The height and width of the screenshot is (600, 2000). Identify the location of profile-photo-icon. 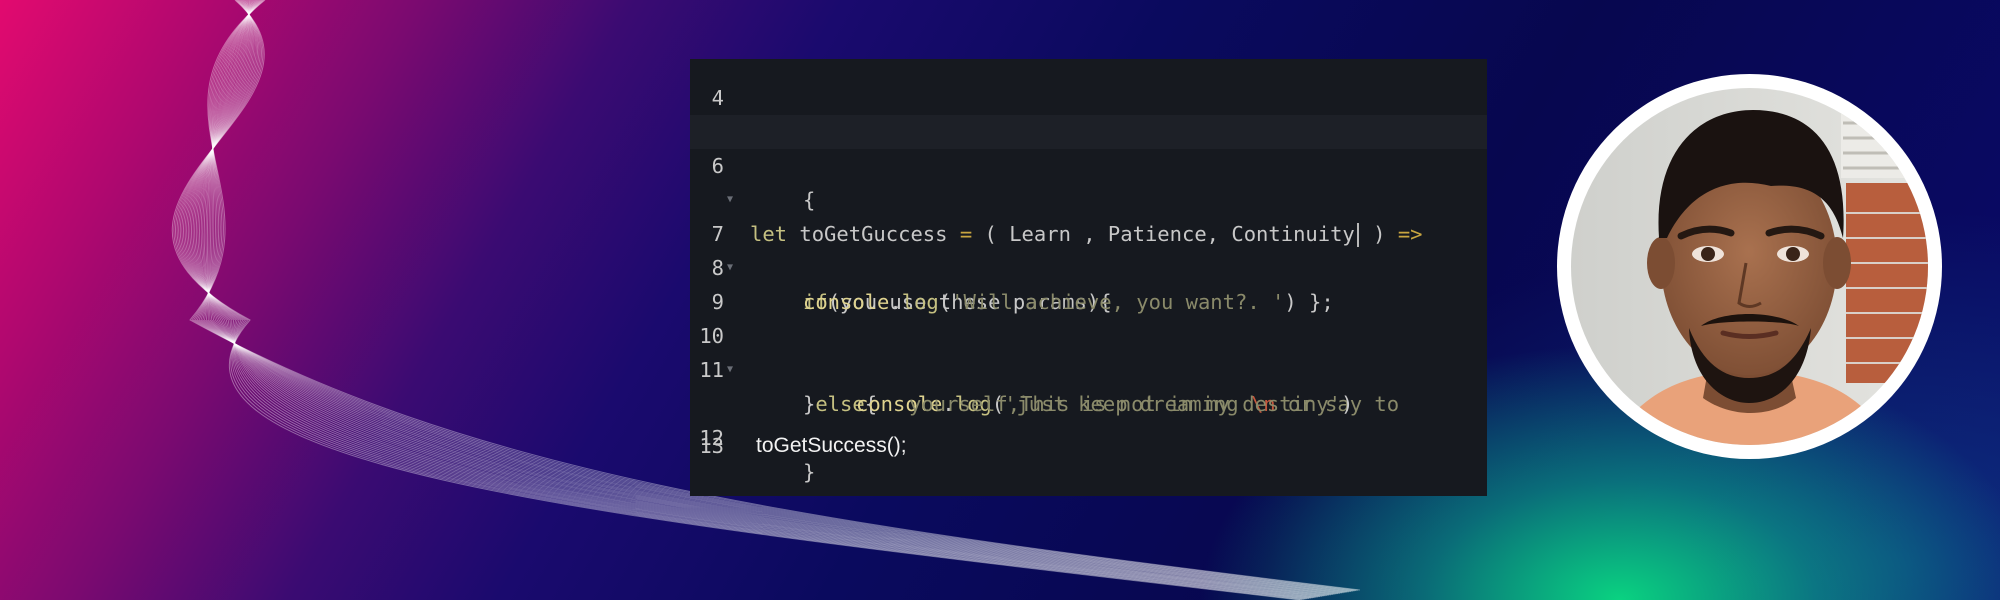
(1749, 266).